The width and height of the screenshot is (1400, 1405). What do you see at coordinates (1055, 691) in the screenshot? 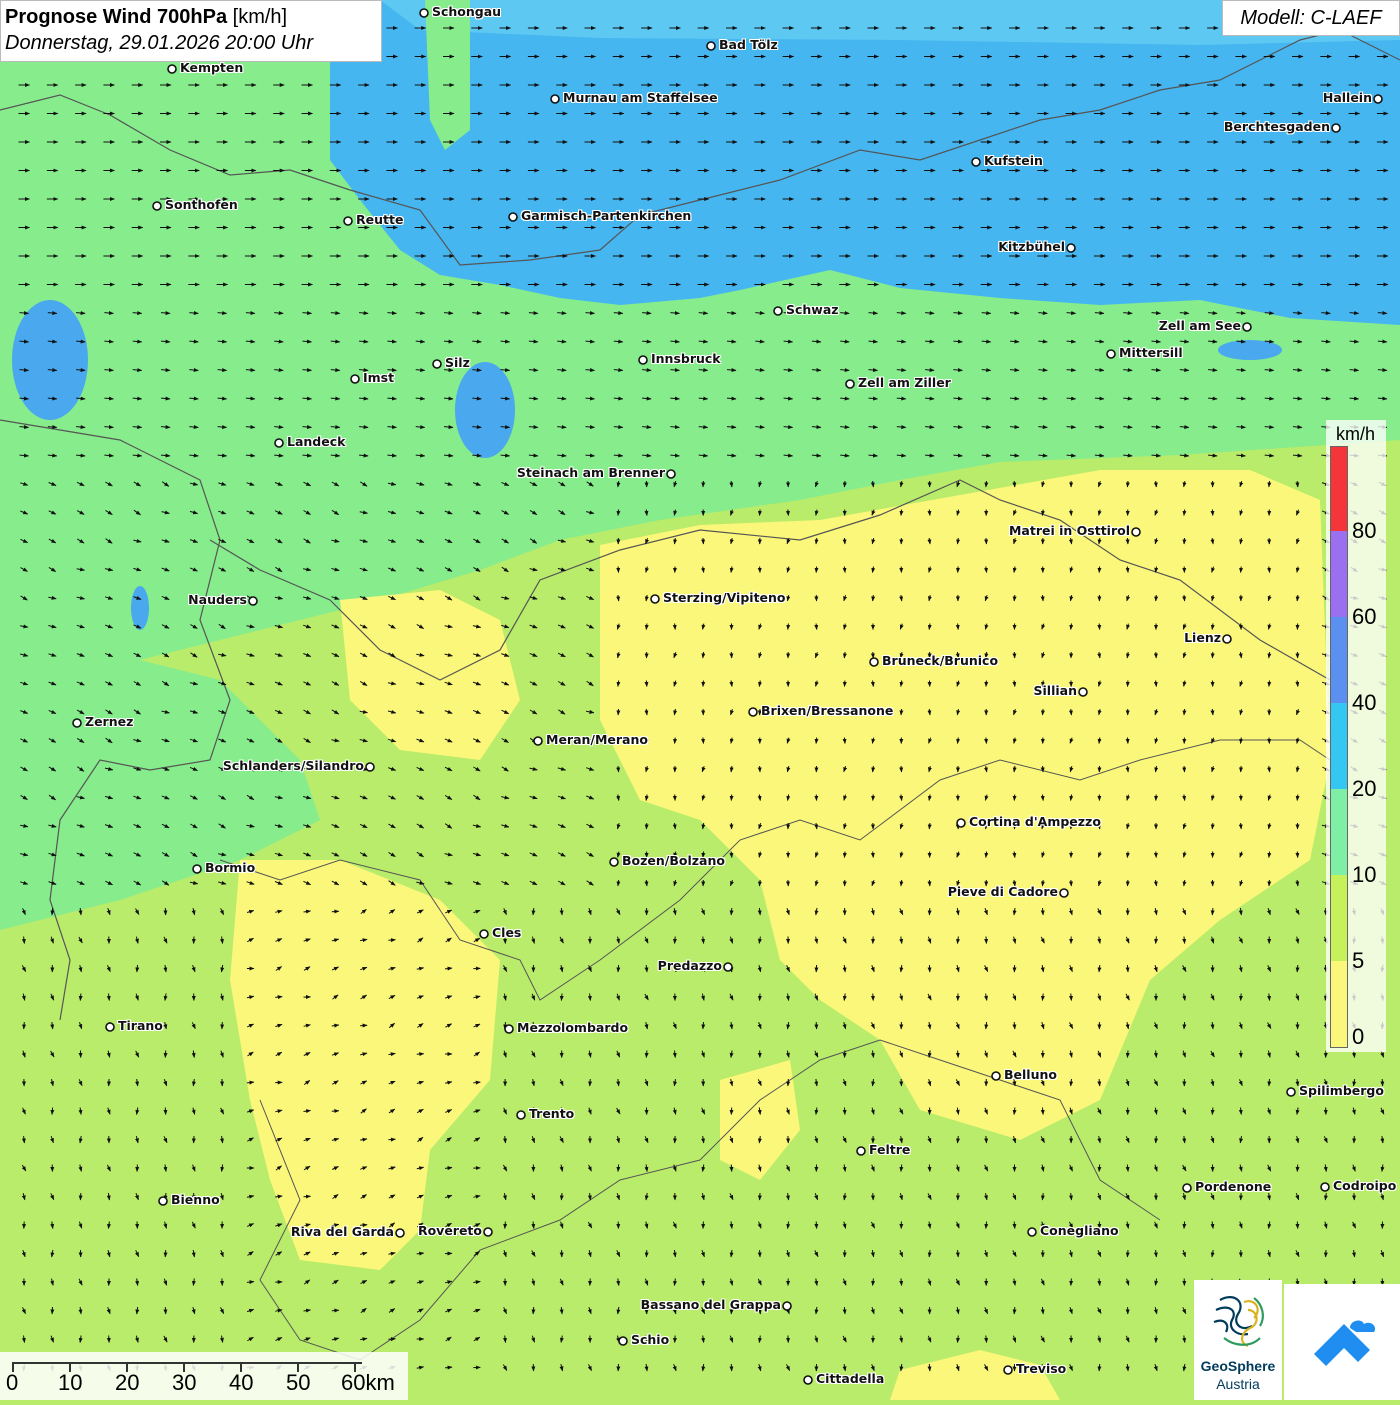
I see `city-label: Sillian` at bounding box center [1055, 691].